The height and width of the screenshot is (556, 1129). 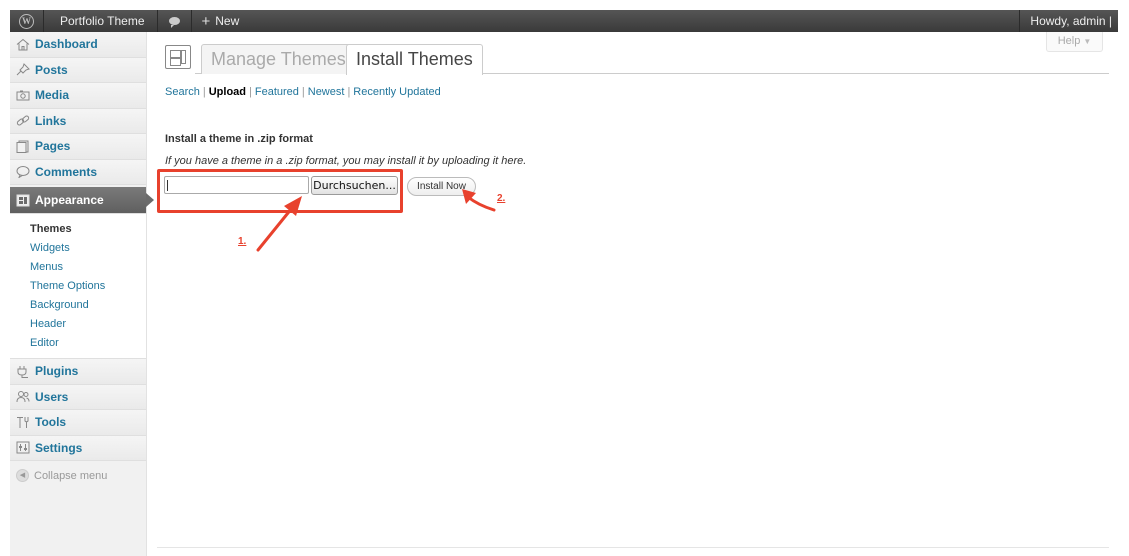 What do you see at coordinates (52, 95) in the screenshot?
I see `sidebar-item-label: Media` at bounding box center [52, 95].